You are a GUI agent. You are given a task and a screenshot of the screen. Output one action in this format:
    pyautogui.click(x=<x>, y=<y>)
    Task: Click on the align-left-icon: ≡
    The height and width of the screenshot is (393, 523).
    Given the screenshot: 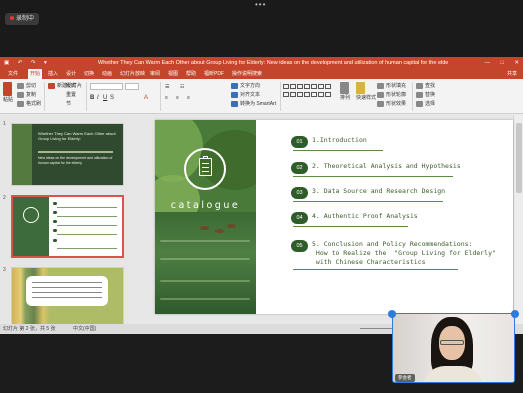 What is the action you would take?
    pyautogui.click(x=166, y=98)
    